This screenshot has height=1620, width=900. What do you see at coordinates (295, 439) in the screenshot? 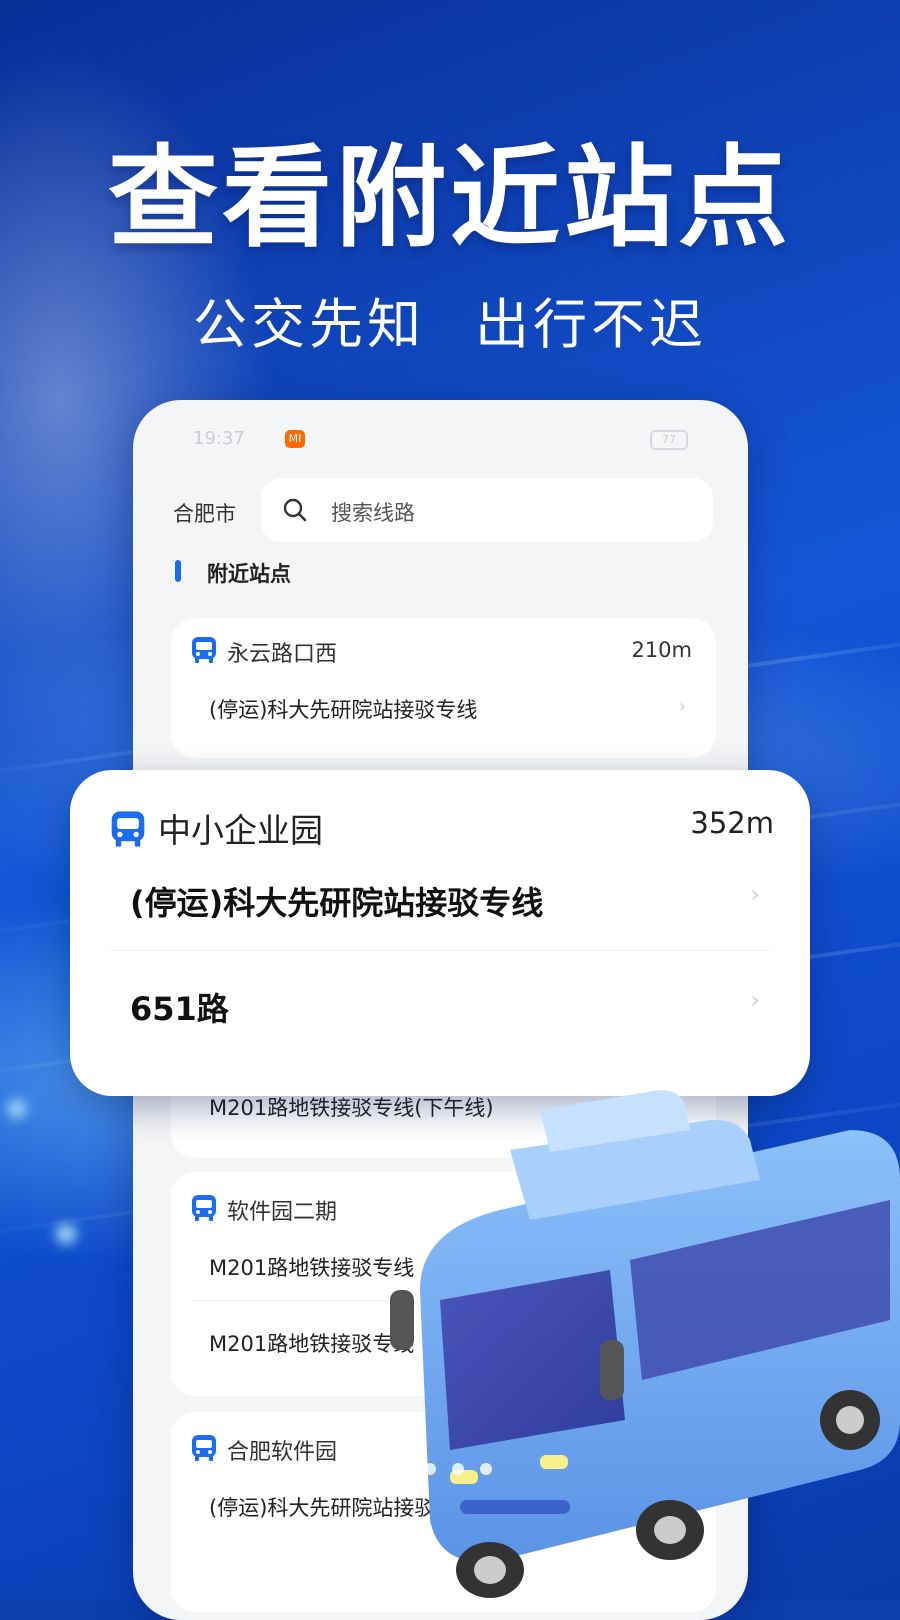
I see `mi-badge: MI` at bounding box center [295, 439].